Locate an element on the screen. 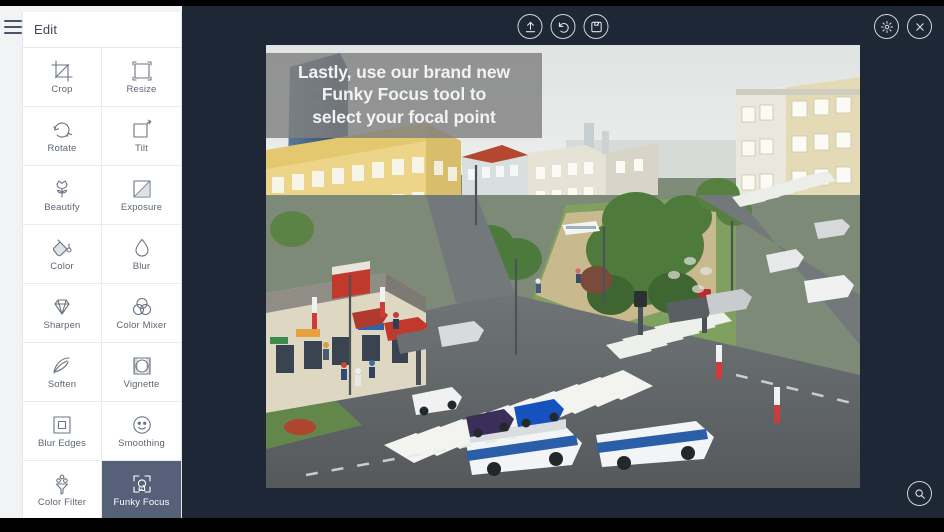 The height and width of the screenshot is (532, 944). tool-label: Smoothing is located at coordinates (141, 444).